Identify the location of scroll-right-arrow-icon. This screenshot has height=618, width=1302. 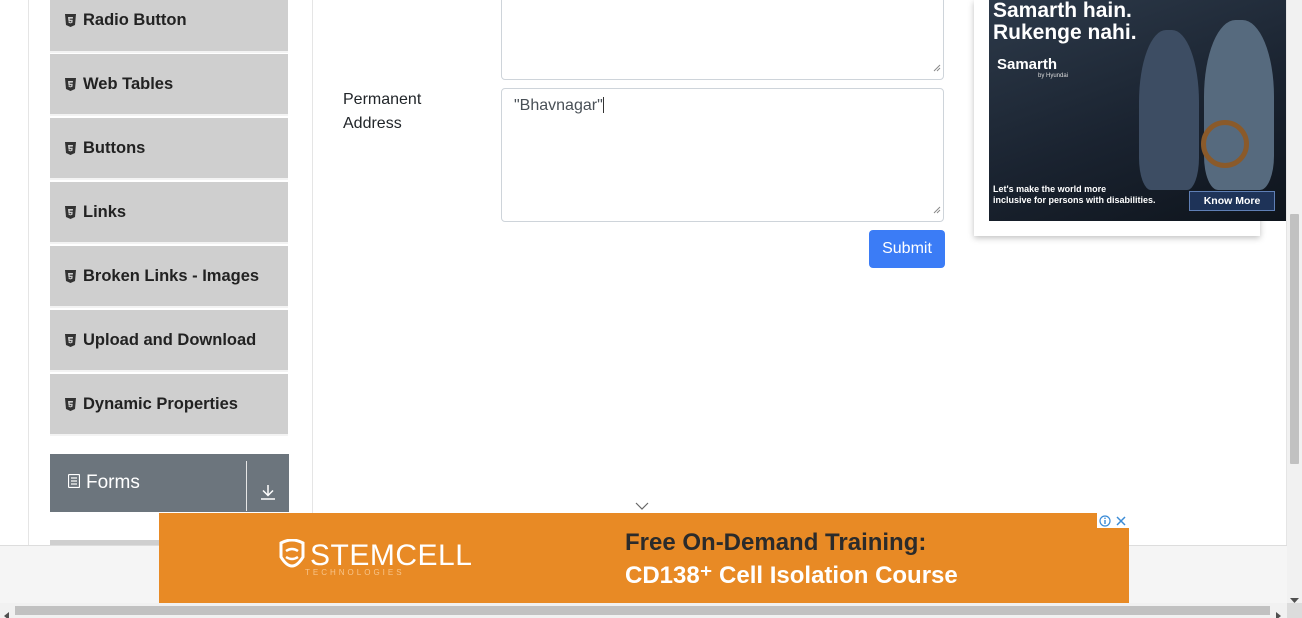
(1279, 612).